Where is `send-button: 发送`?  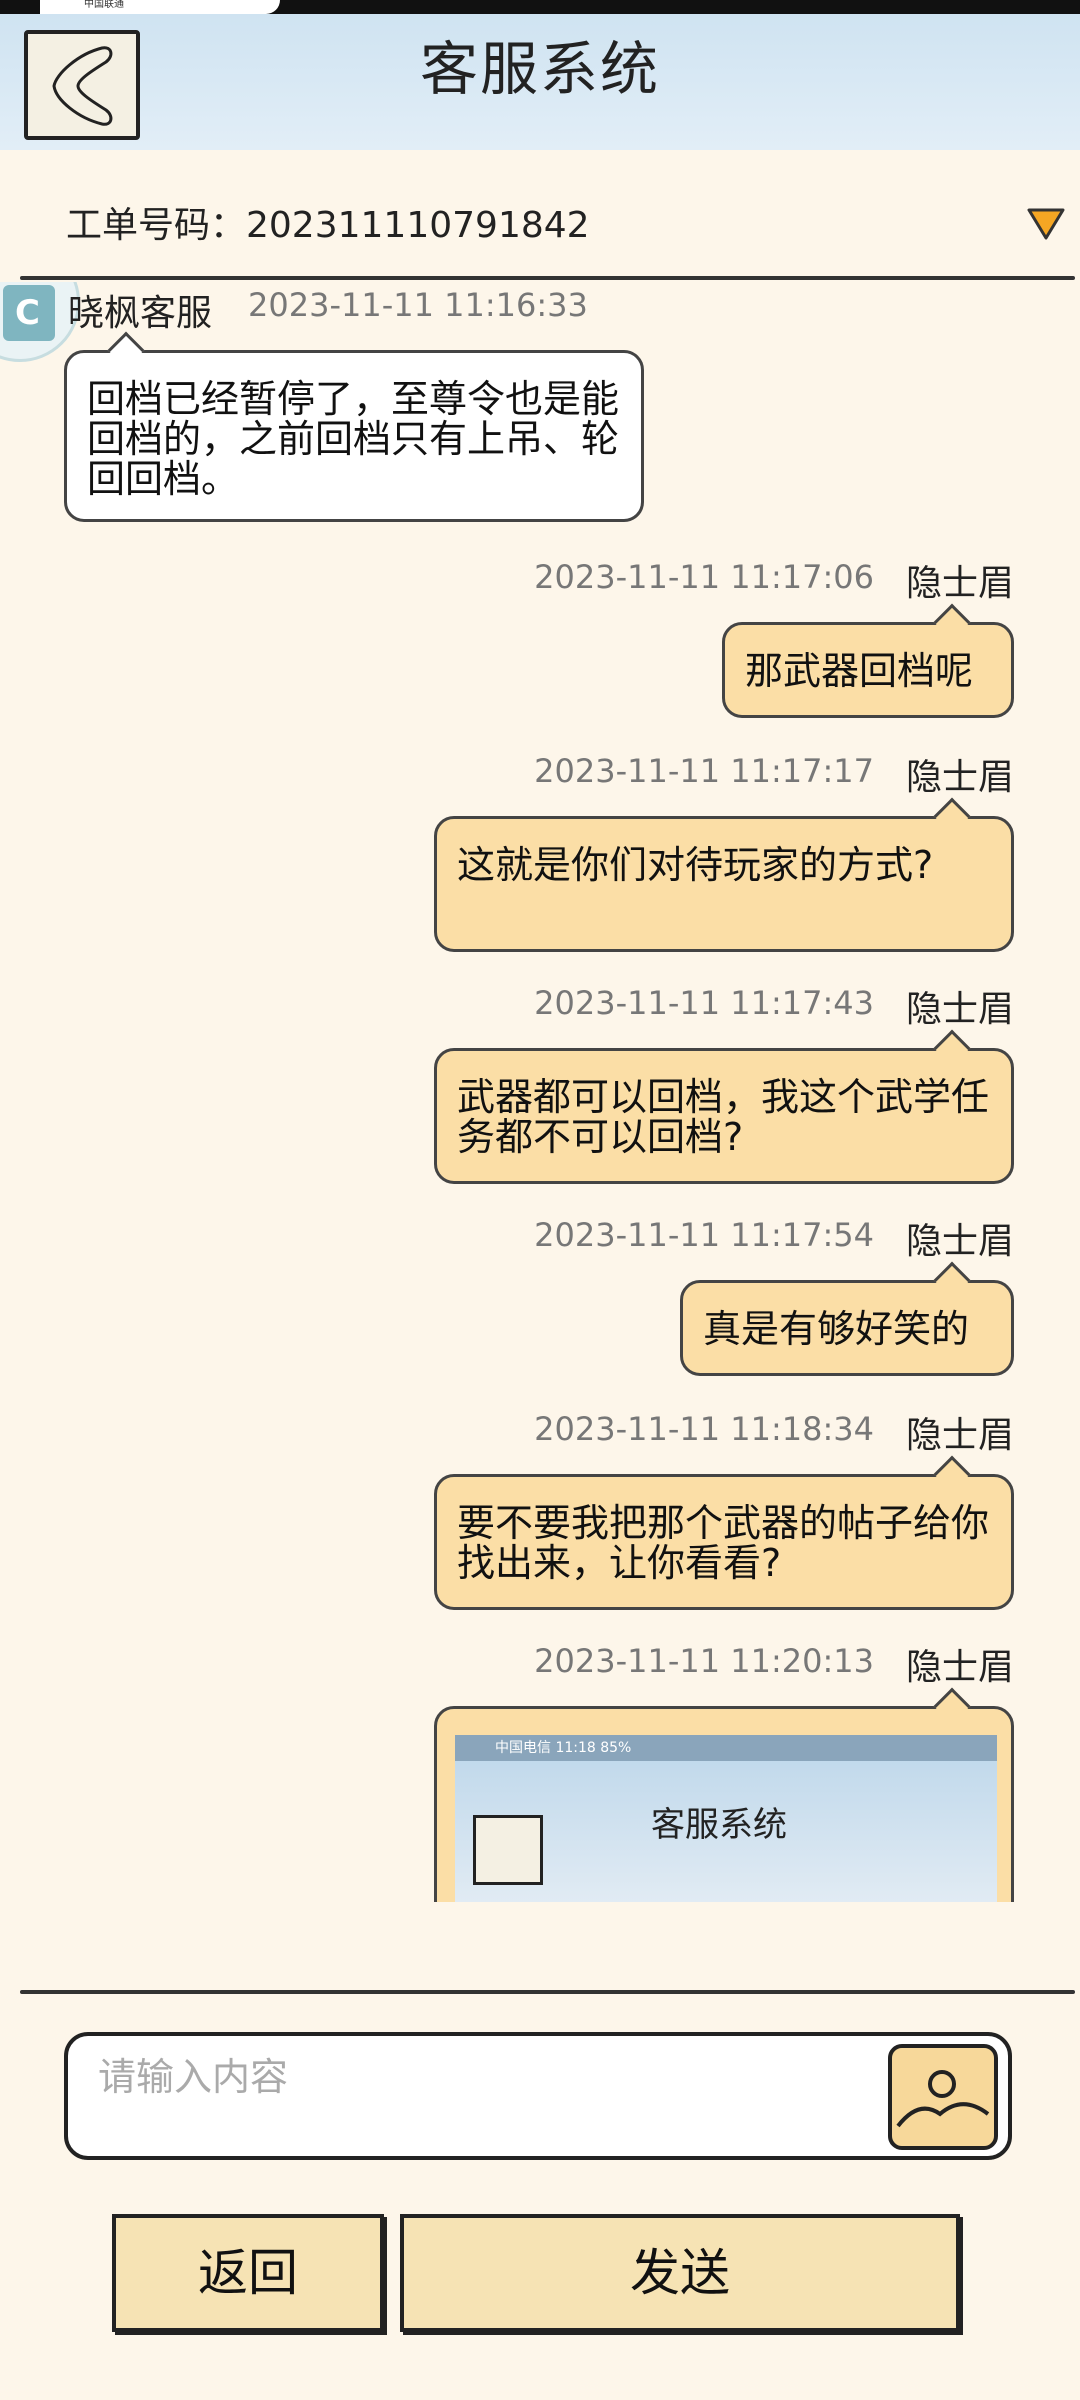 send-button: 发送 is located at coordinates (680, 2273).